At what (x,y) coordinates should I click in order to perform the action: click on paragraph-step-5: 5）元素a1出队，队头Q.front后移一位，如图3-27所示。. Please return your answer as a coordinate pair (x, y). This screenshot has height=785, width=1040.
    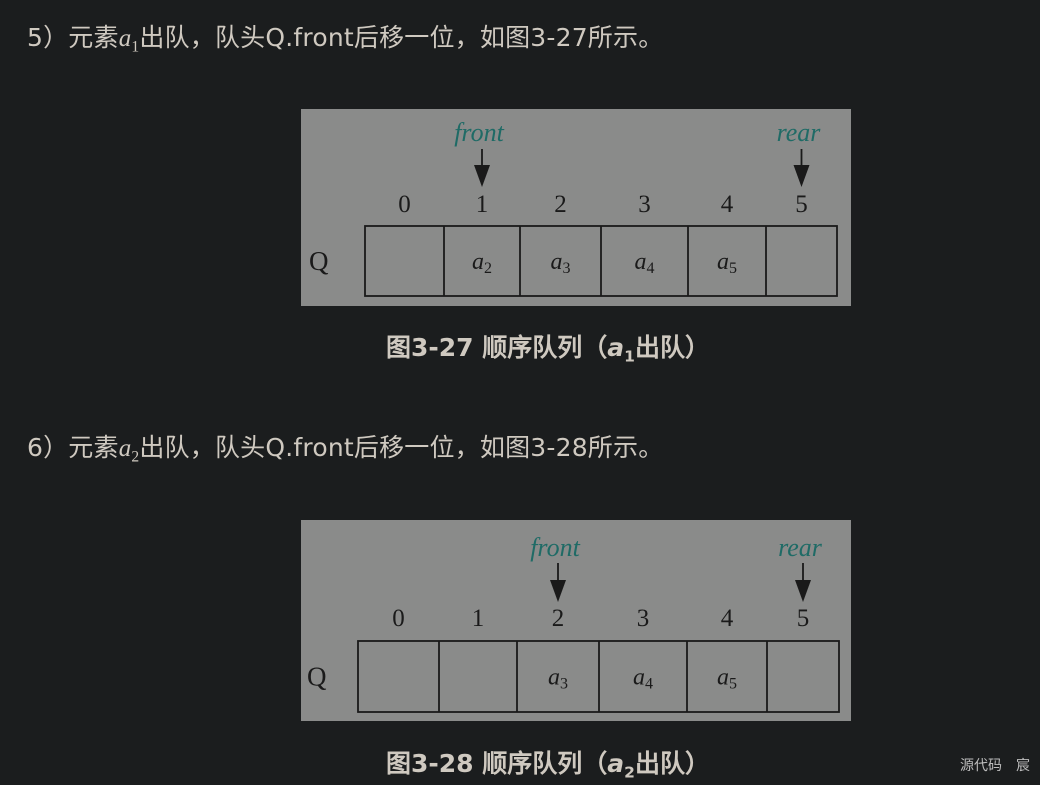
    Looking at the image, I should click on (345, 37).